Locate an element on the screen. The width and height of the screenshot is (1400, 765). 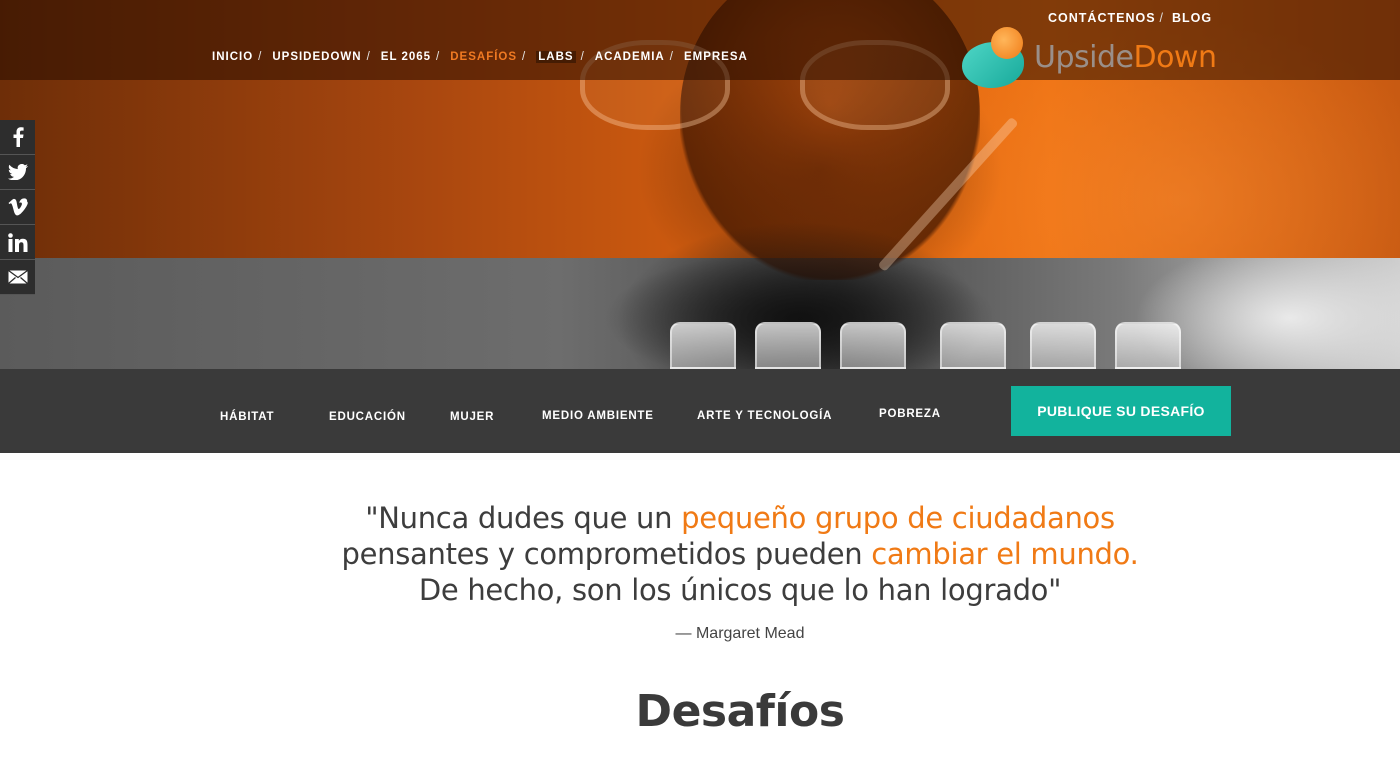
quote-highlight: pequeño grupo de ciudadanos is located at coordinates (898, 518).